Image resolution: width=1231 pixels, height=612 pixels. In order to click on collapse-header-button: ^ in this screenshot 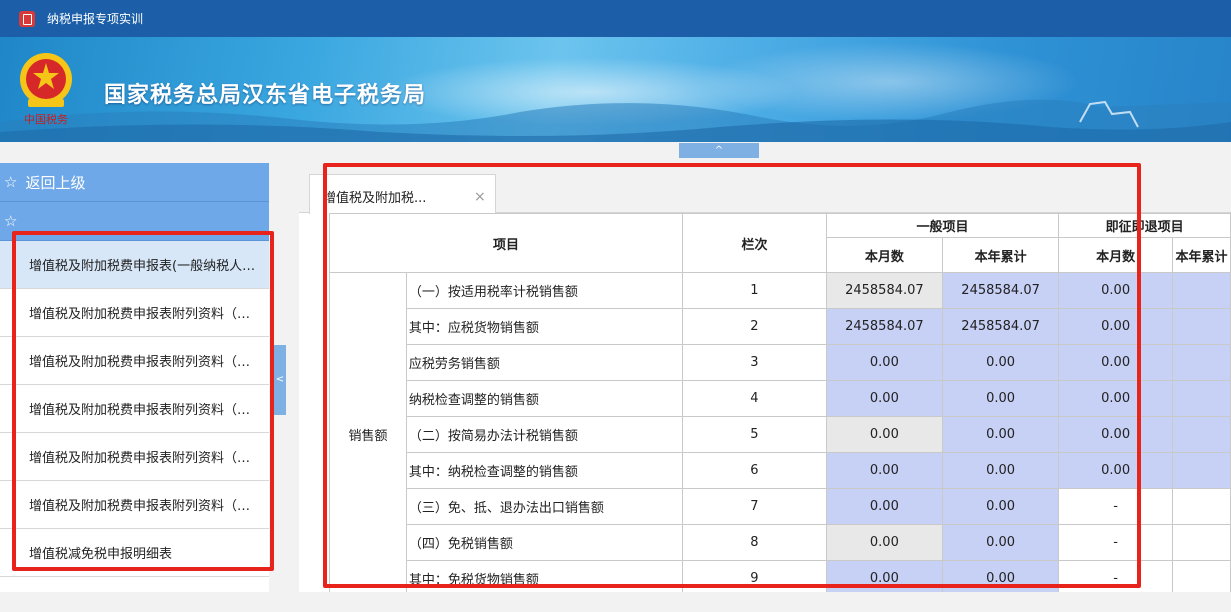, I will do `click(719, 150)`.